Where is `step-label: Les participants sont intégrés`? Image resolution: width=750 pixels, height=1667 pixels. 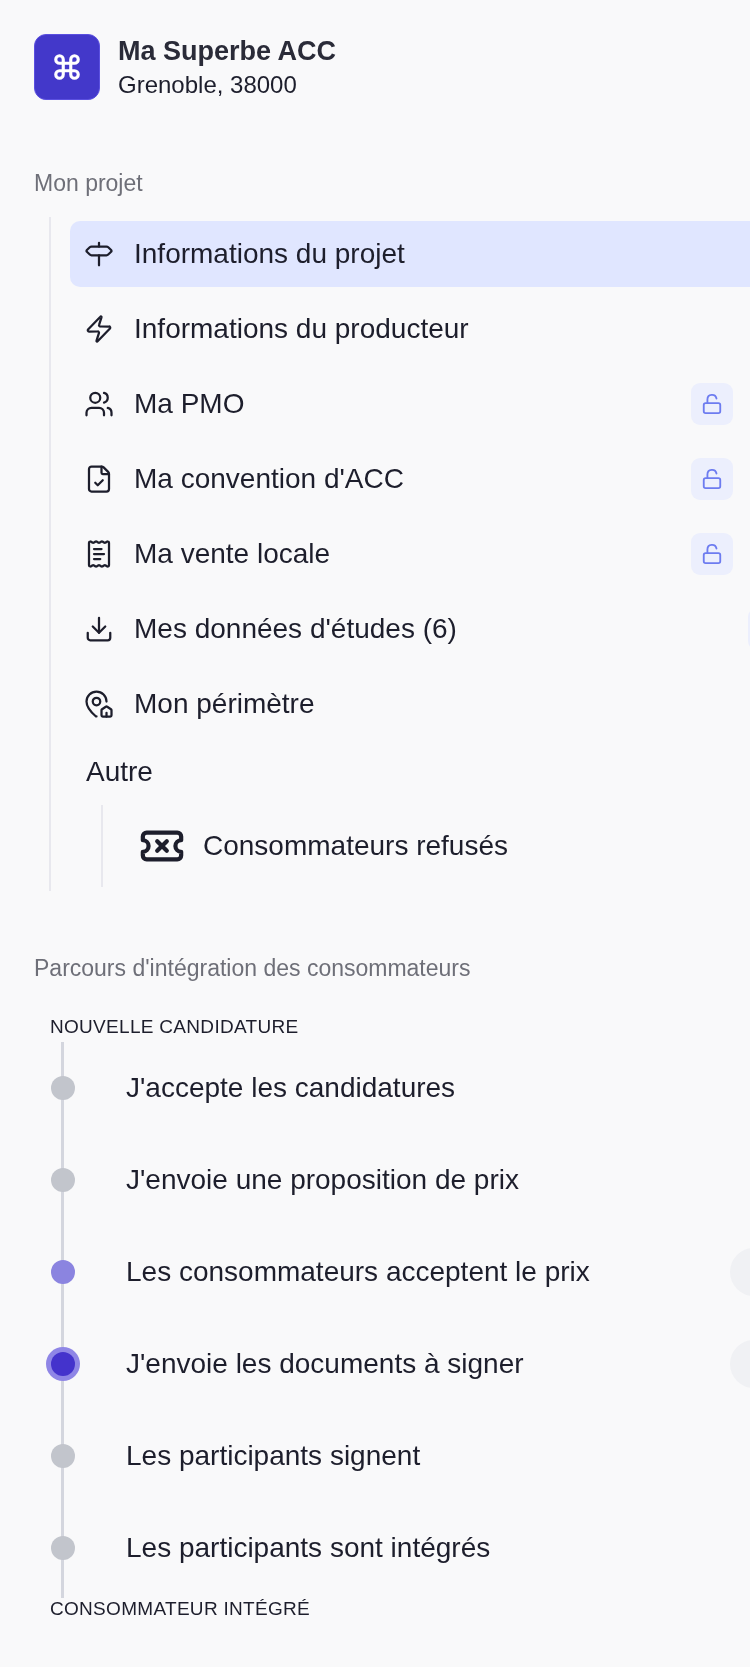 step-label: Les participants sont intégrés is located at coordinates (309, 1548).